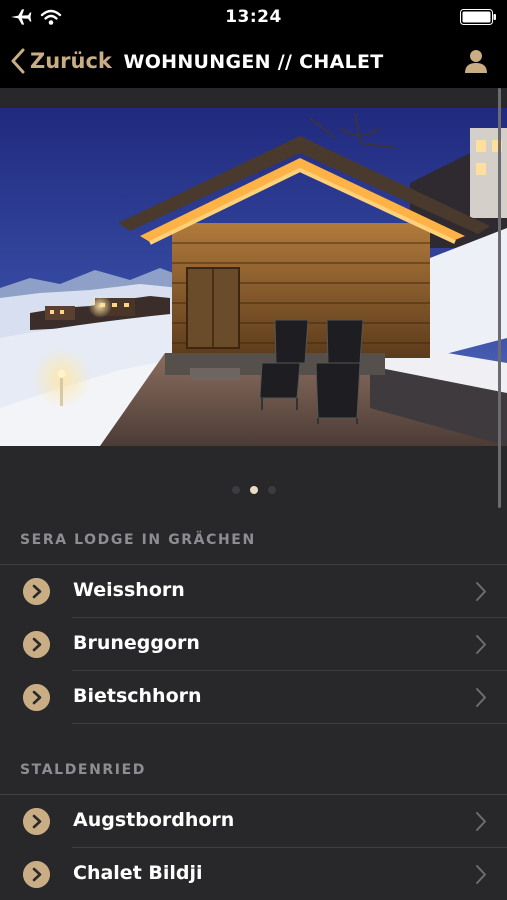 Image resolution: width=507 pixels, height=900 pixels. What do you see at coordinates (83, 770) in the screenshot?
I see `section-header: STALDENRIED` at bounding box center [83, 770].